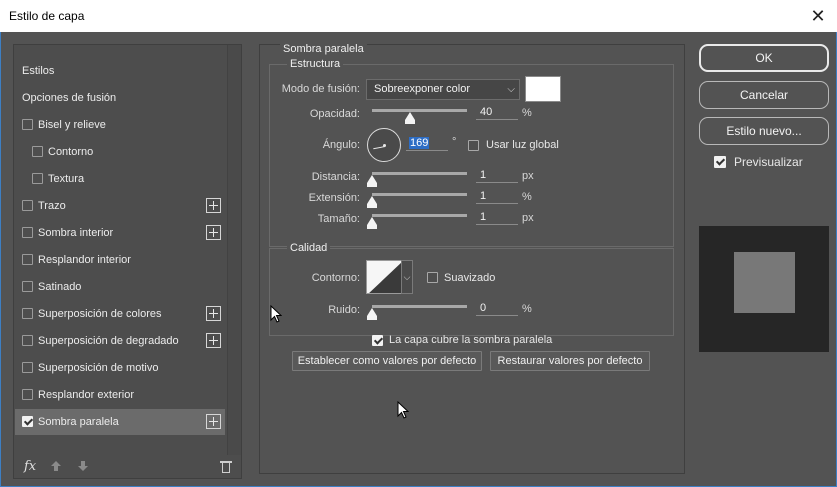 Image resolution: width=837 pixels, height=487 pixels. I want to click on sidebar-item-label: Sombra paralela, so click(78, 422).